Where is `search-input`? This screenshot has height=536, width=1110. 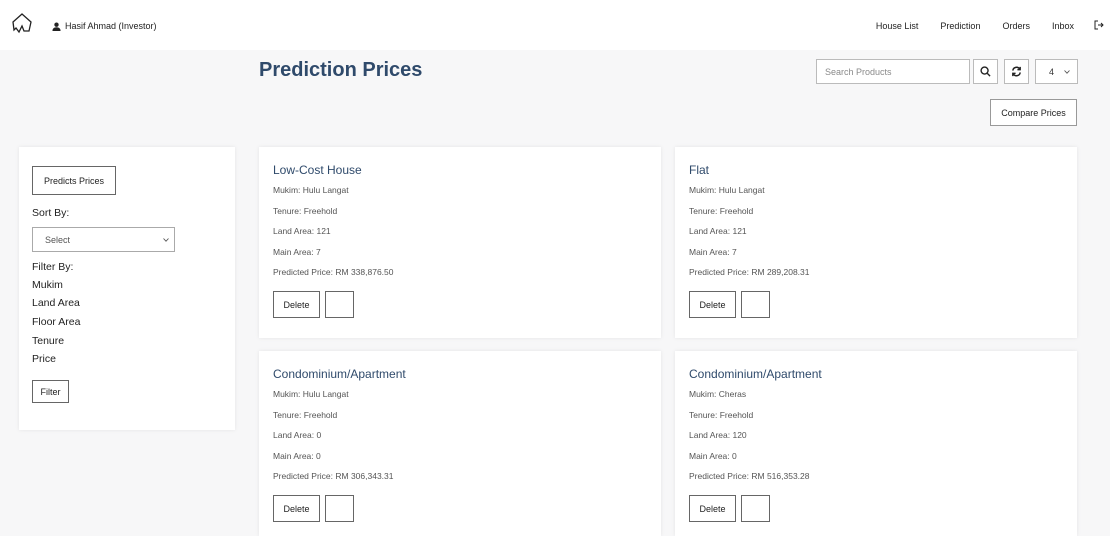 search-input is located at coordinates (893, 71).